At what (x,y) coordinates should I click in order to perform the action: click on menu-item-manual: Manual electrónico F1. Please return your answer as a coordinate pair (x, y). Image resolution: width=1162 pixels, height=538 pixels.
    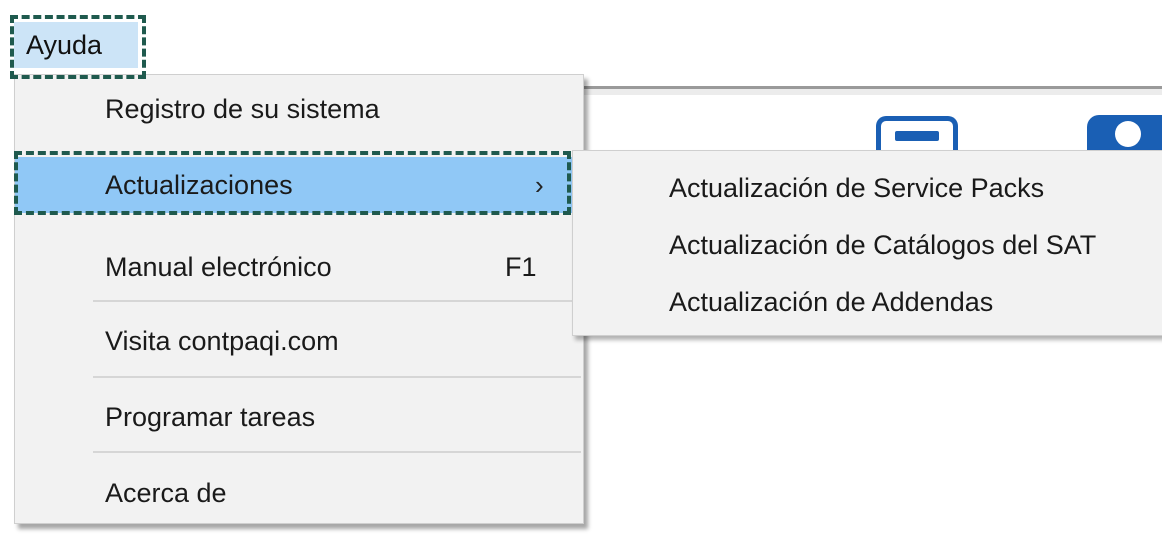
    Looking at the image, I should click on (299, 267).